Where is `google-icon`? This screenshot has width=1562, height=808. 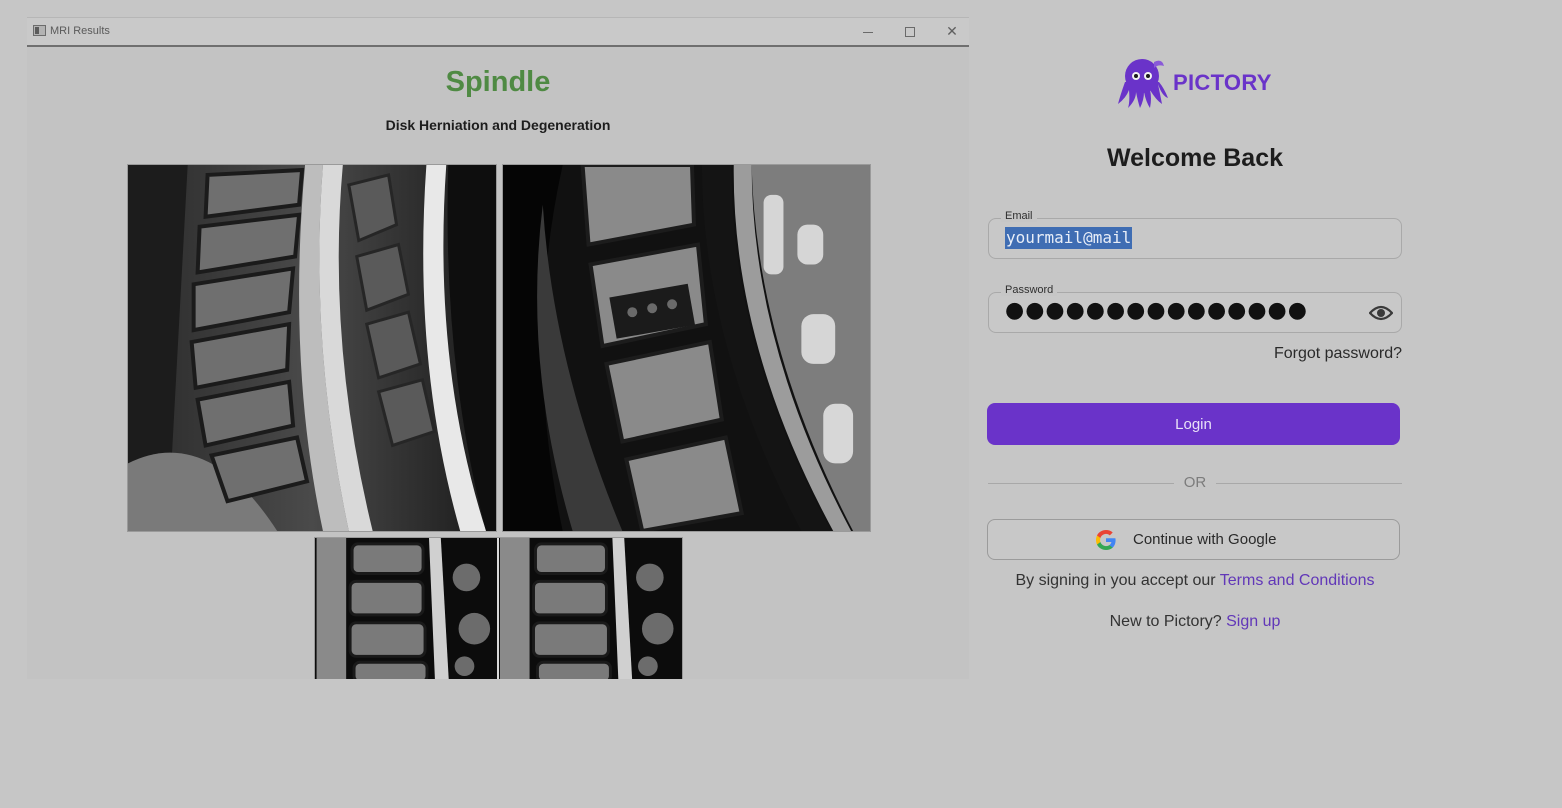 google-icon is located at coordinates (1106, 540).